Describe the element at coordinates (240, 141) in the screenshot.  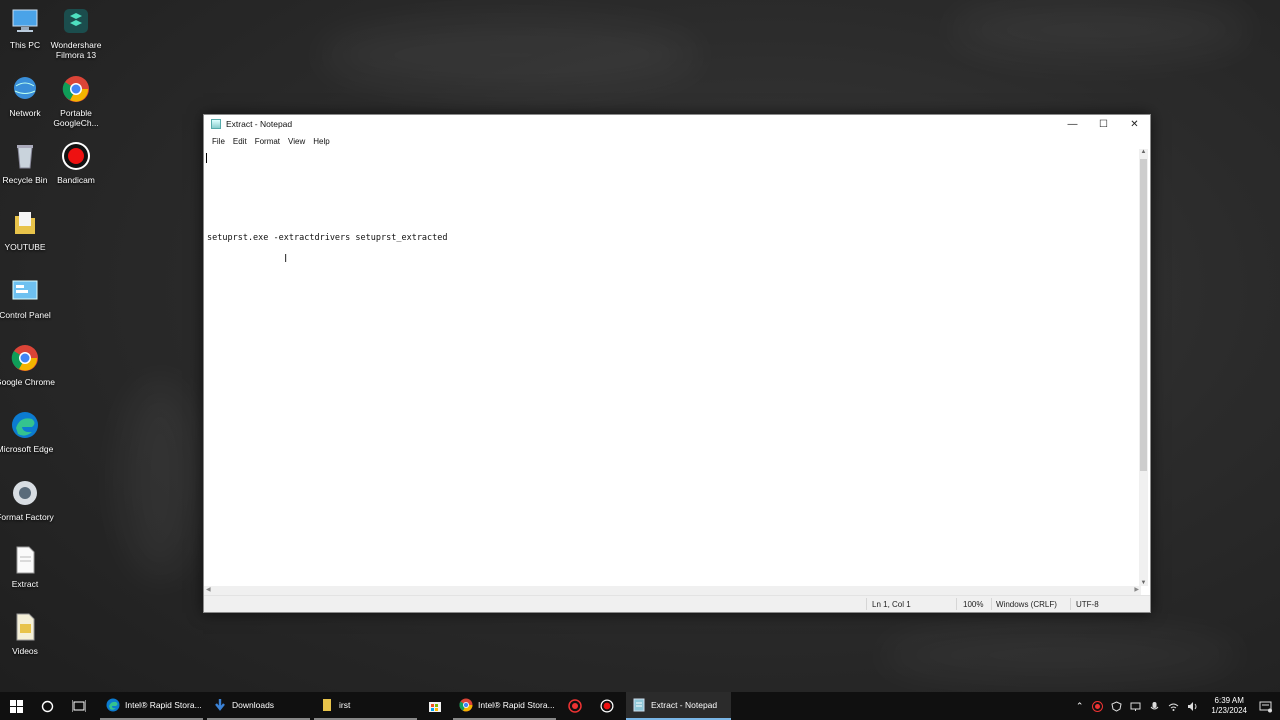
I see `menu-edit: Edit` at that location.